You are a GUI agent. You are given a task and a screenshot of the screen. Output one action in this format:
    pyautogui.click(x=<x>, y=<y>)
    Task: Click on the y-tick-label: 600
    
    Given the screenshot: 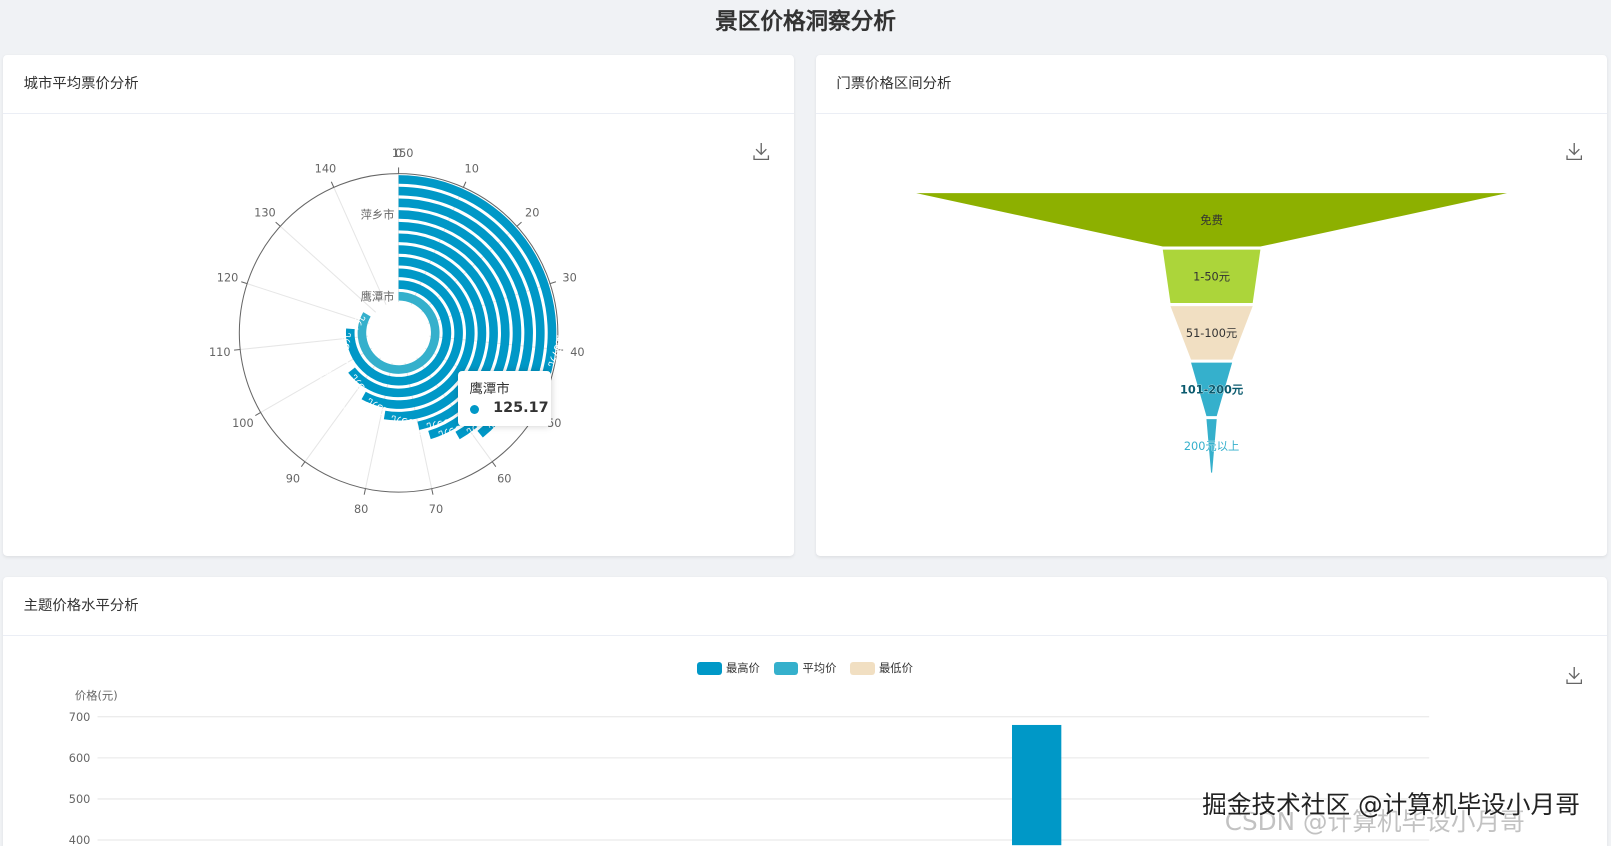 What is the action you would take?
    pyautogui.click(x=80, y=758)
    